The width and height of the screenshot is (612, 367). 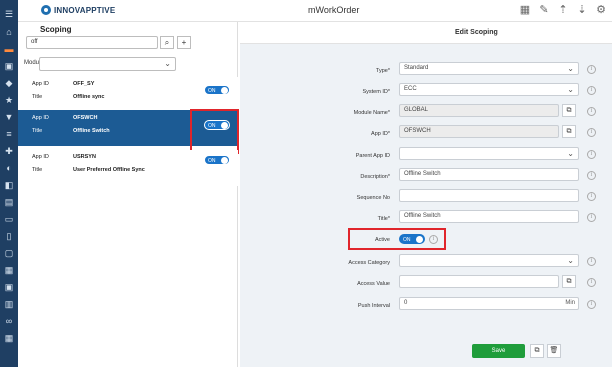 I want to click on tools-icon: ✚, so click(x=9, y=151).